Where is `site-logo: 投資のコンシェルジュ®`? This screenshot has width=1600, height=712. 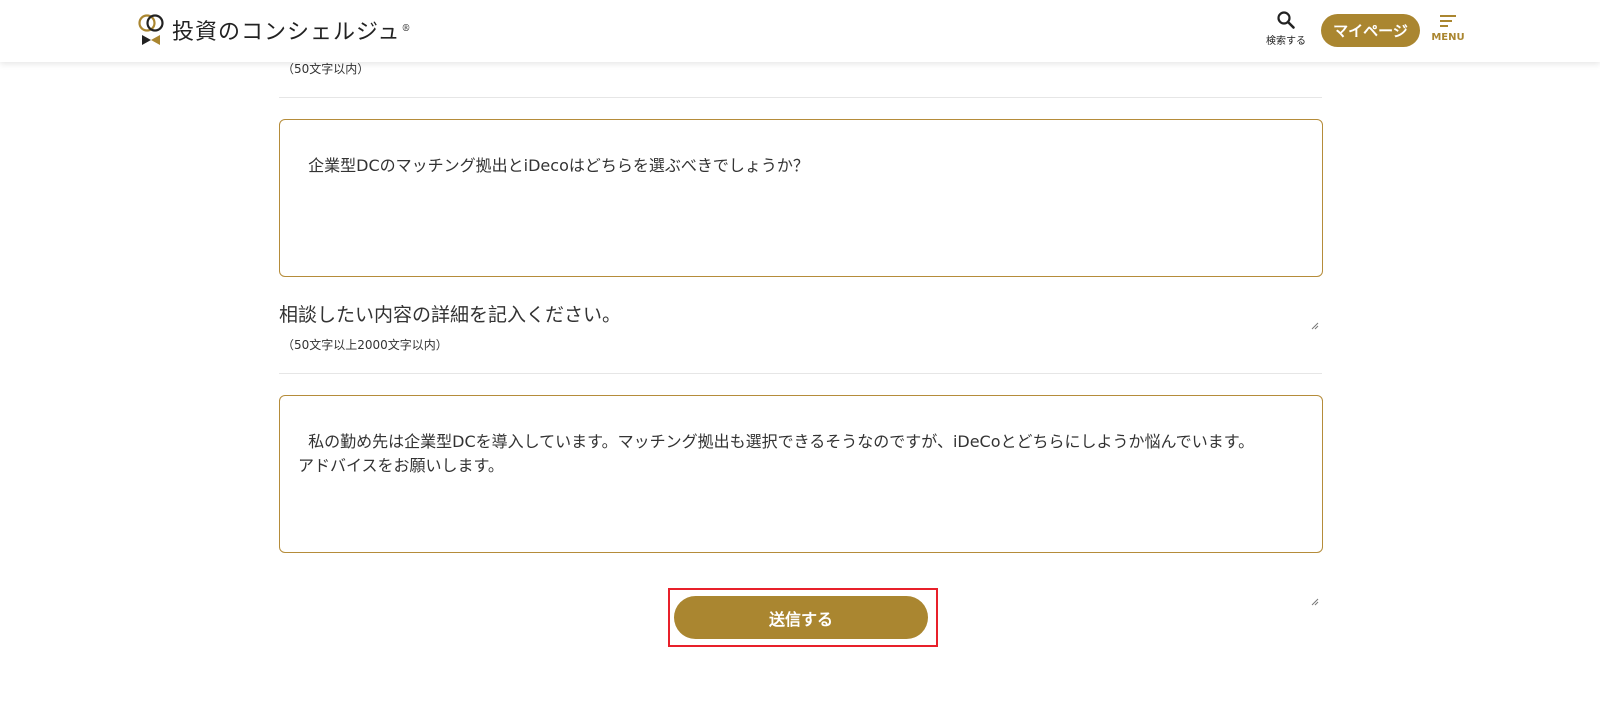
site-logo: 投資のコンシェルジュ® is located at coordinates (274, 30).